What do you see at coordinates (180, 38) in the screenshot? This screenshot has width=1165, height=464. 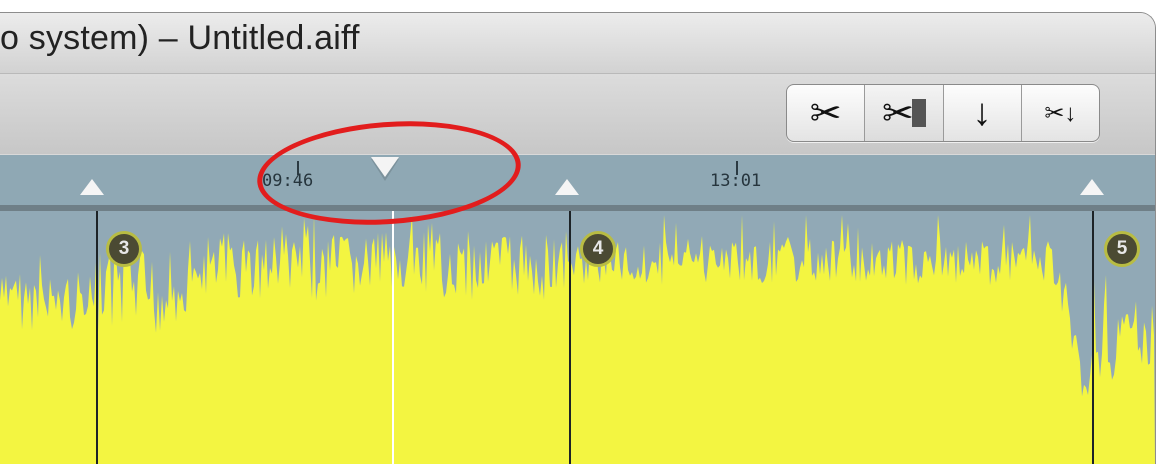 I see `window-title: o system) – Untitled.aiff` at bounding box center [180, 38].